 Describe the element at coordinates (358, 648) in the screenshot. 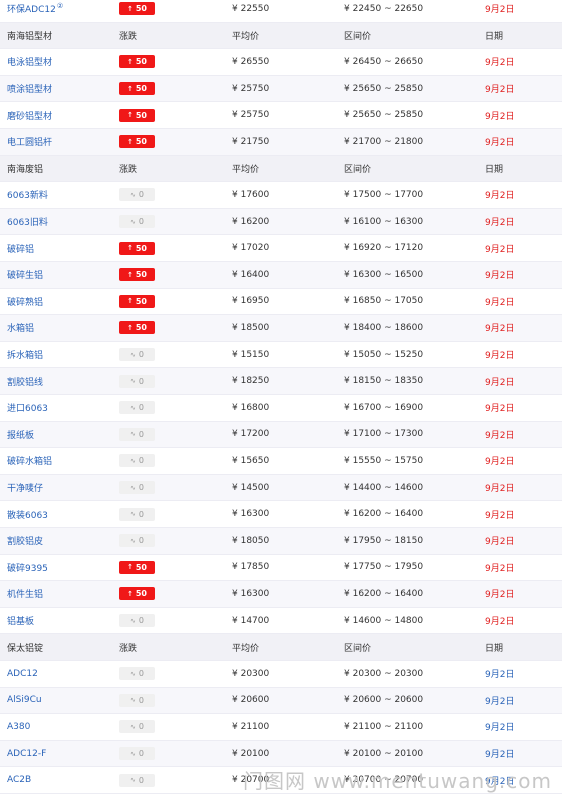

I see `header-range: 区间价` at that location.